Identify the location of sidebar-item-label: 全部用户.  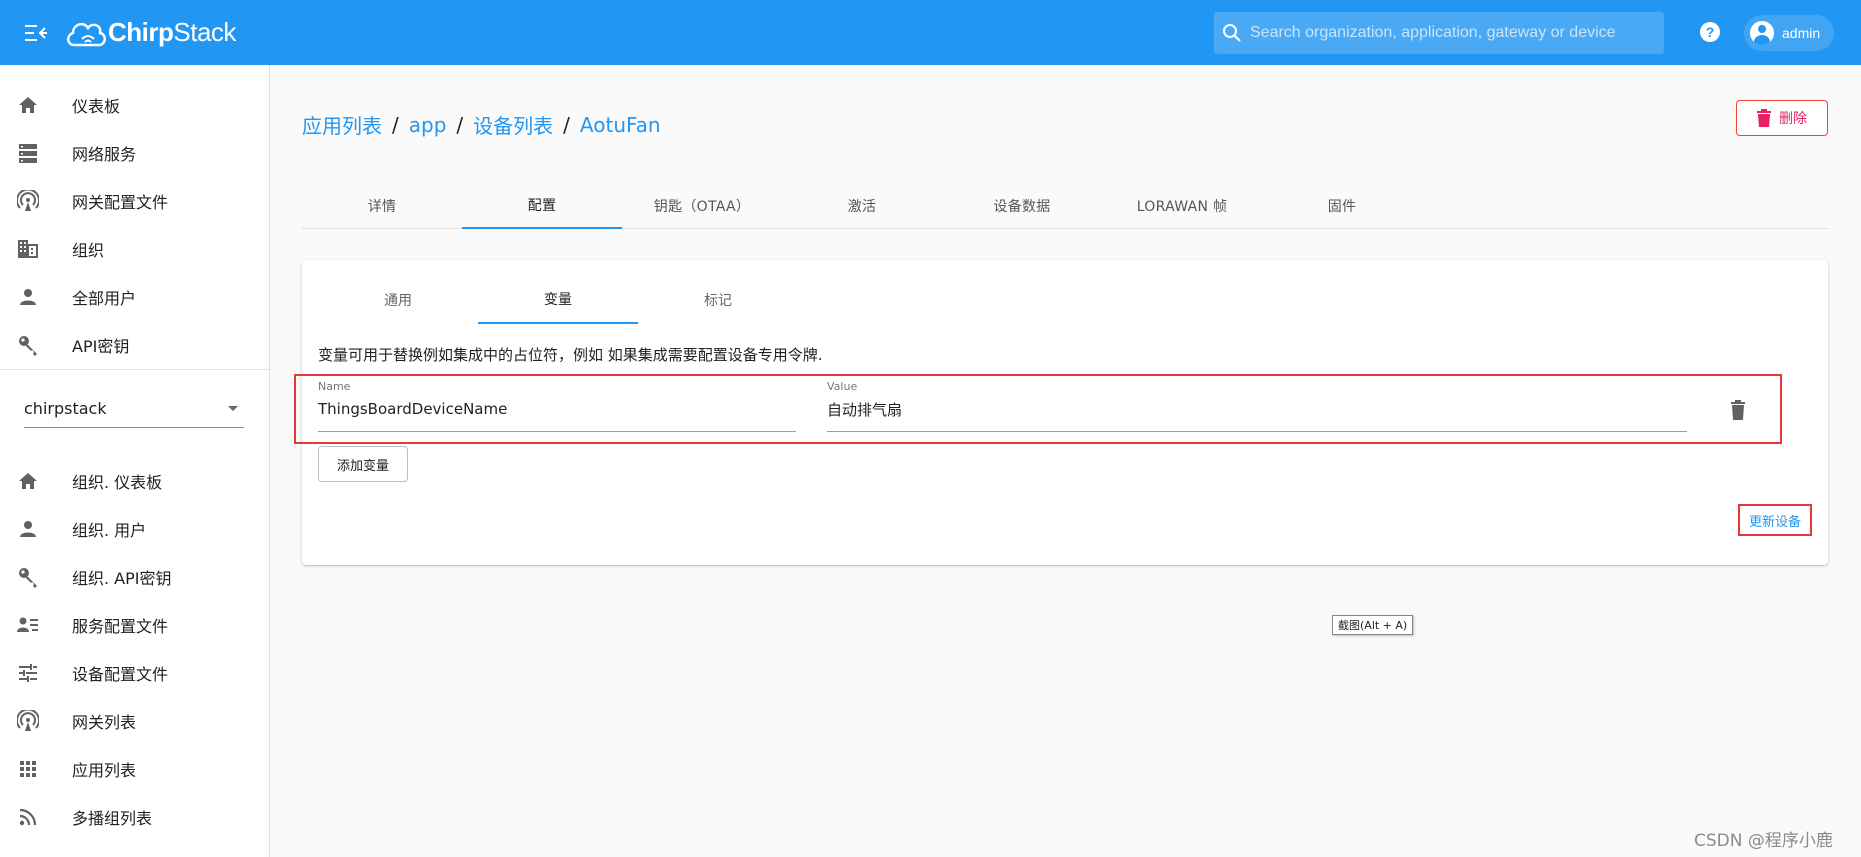
(104, 298).